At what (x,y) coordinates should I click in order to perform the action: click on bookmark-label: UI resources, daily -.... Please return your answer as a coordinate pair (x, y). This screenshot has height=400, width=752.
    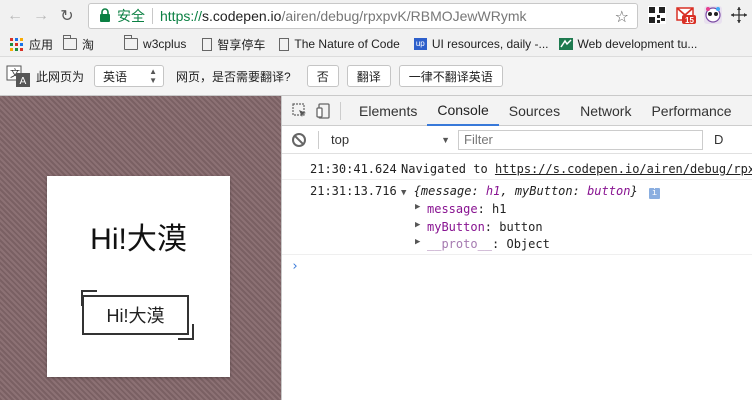
    Looking at the image, I should click on (490, 44).